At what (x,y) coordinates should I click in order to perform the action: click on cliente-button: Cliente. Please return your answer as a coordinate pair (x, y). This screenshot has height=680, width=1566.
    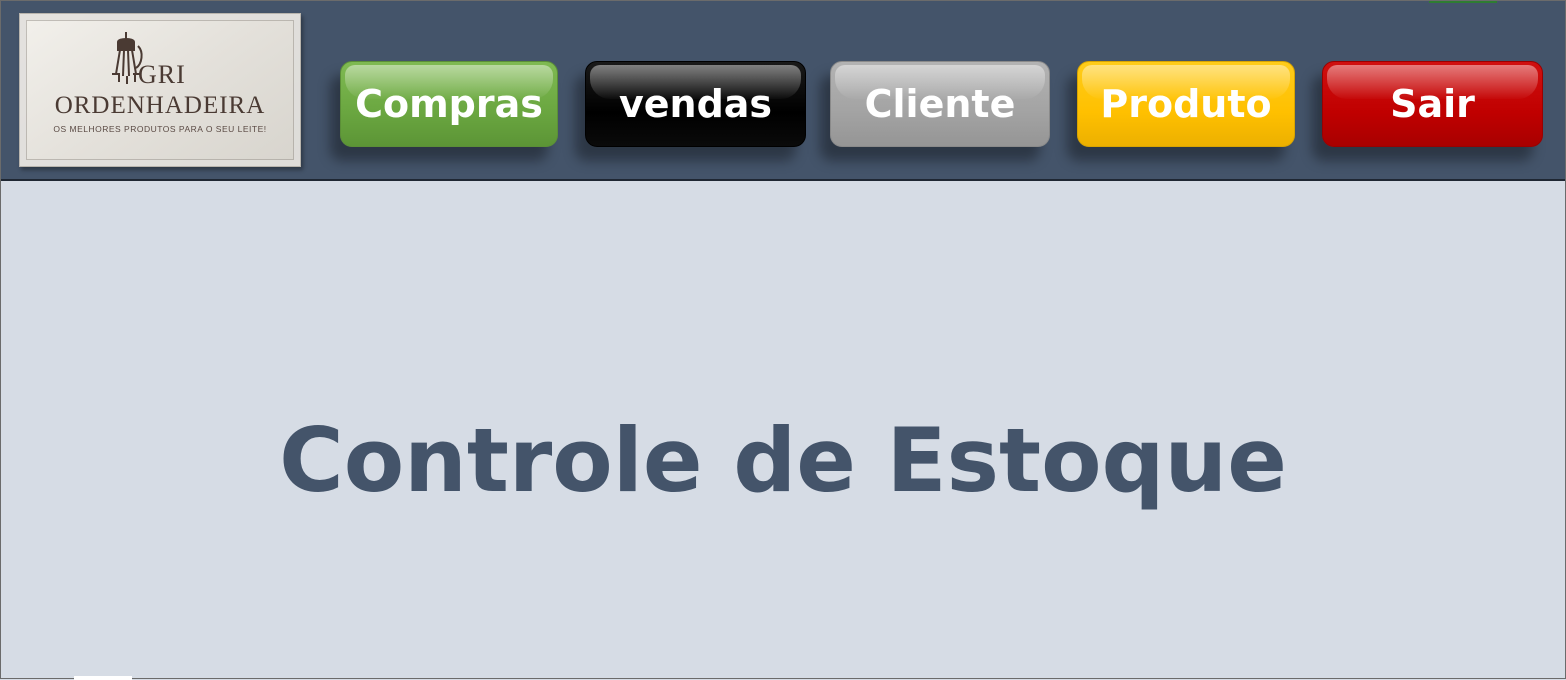
    Looking at the image, I should click on (940, 104).